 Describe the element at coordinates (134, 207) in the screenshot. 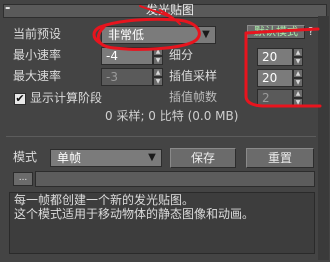

I see `description-text: 每一帧都创建一个新的发光贴图。 这个模式适用于移动物体的静态图像和动画。` at that location.